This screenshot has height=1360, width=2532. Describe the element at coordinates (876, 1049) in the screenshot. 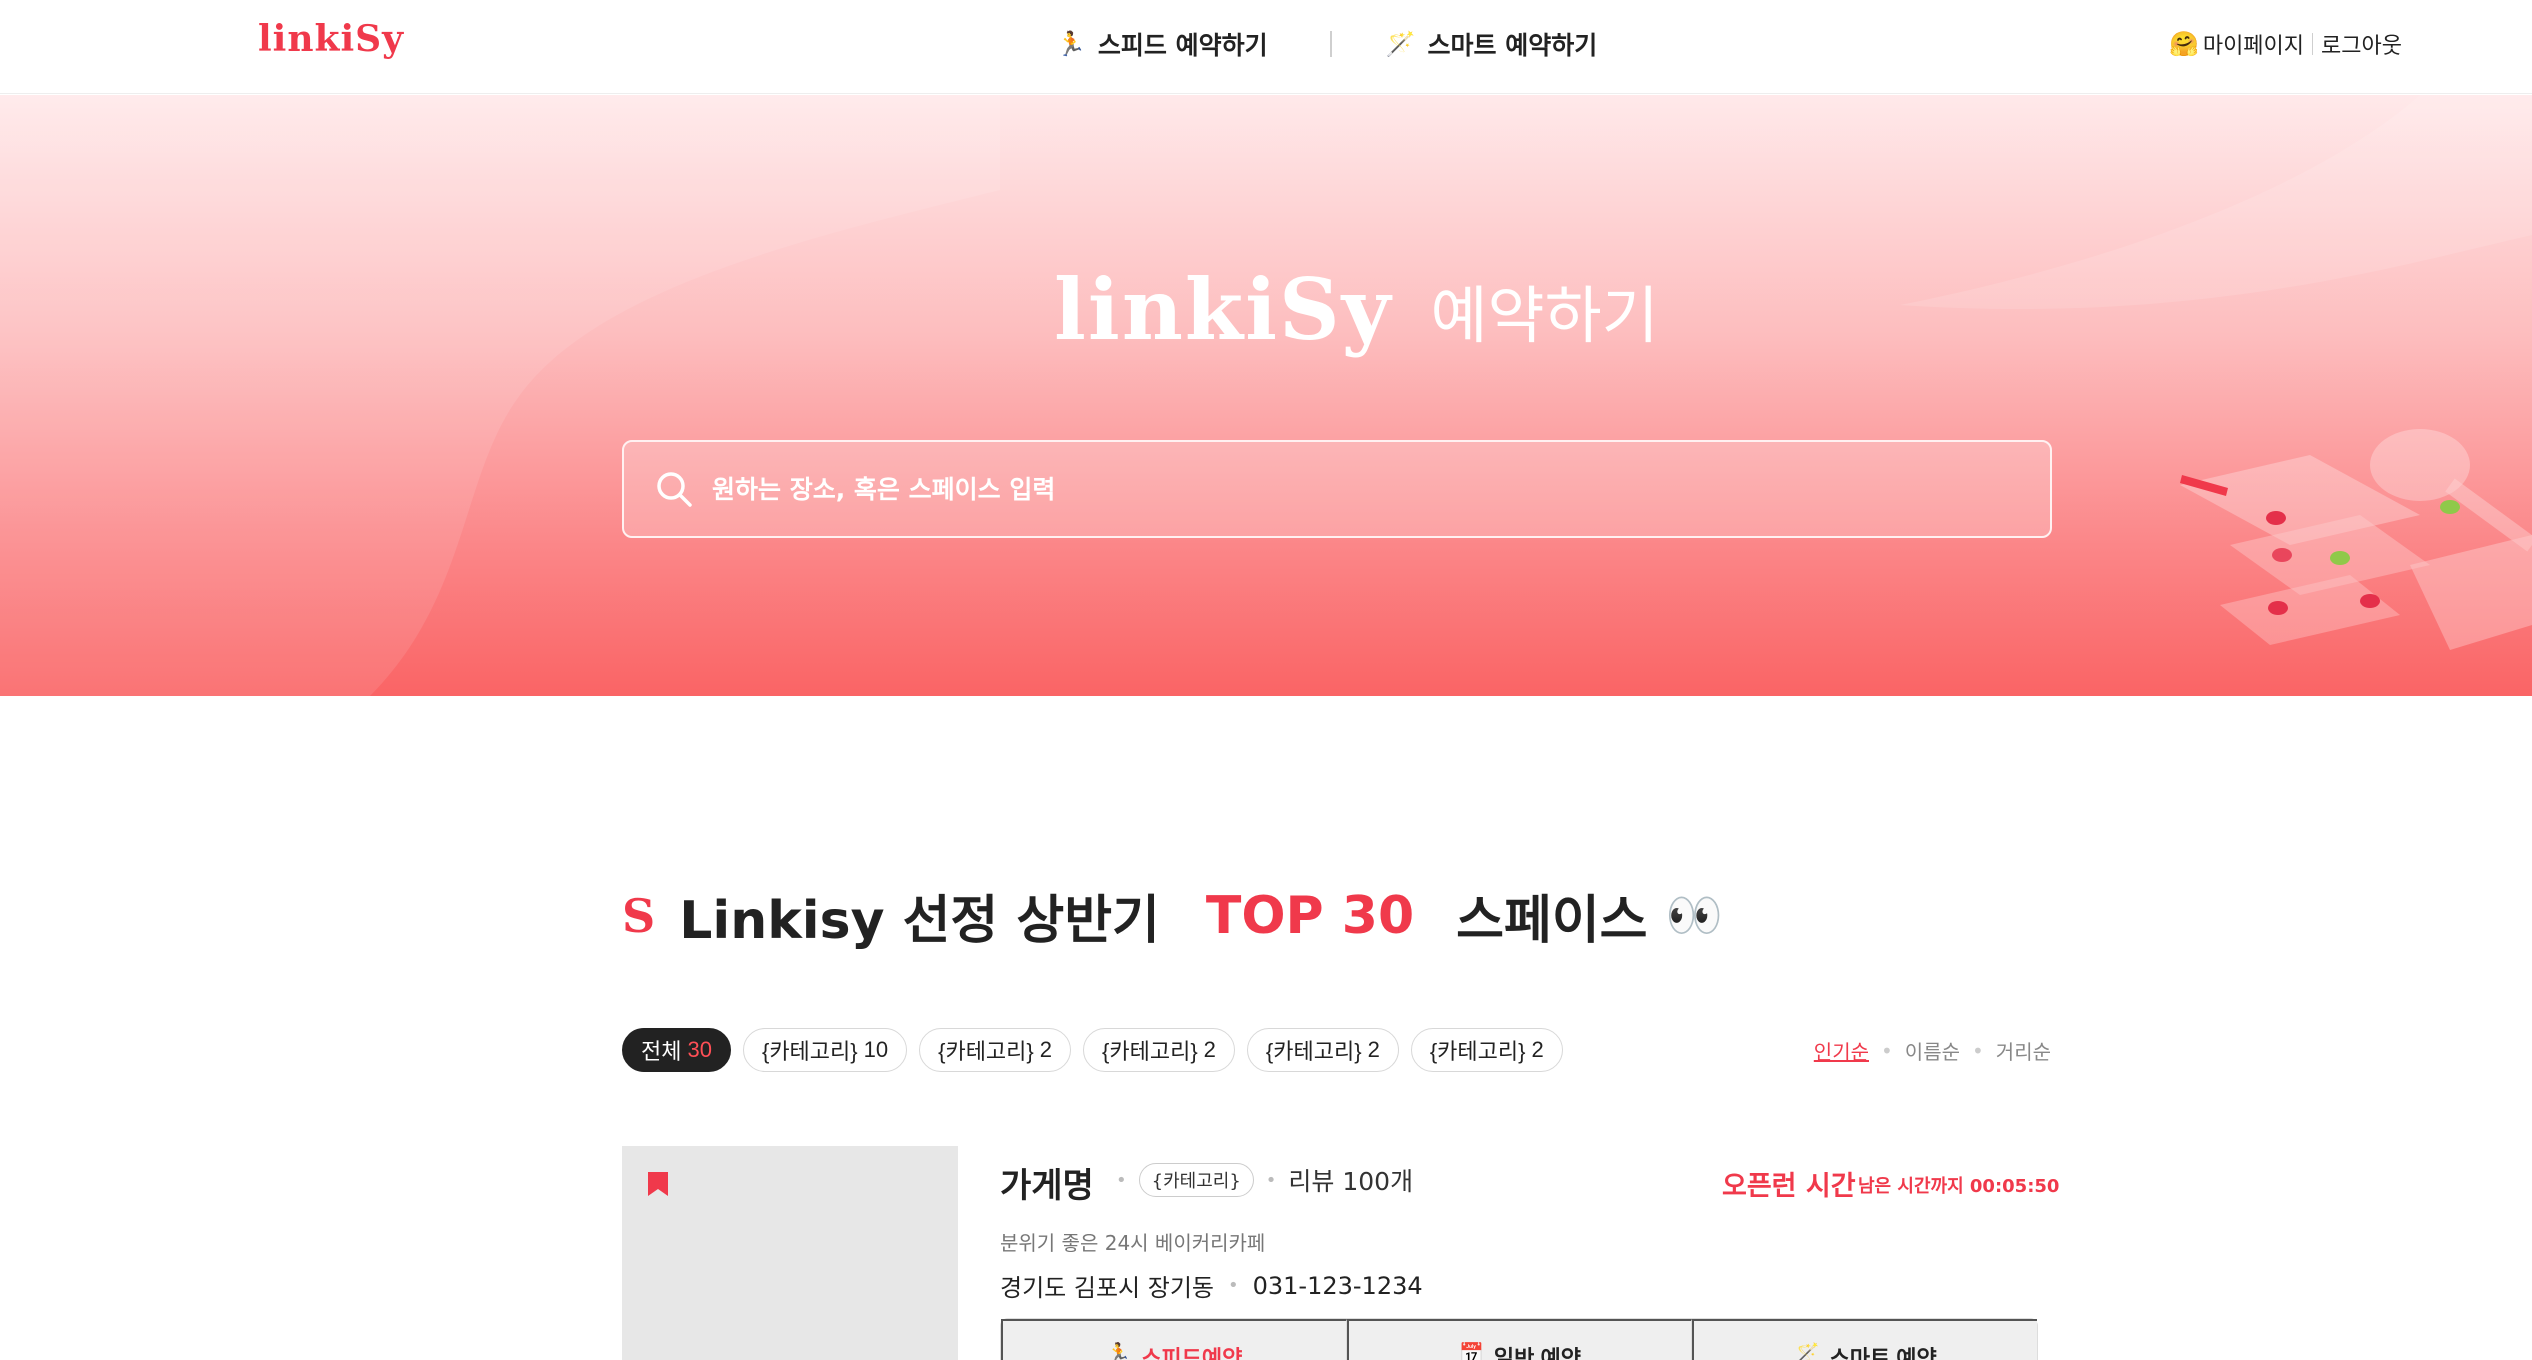

I see `filter-chip-count: 10` at that location.